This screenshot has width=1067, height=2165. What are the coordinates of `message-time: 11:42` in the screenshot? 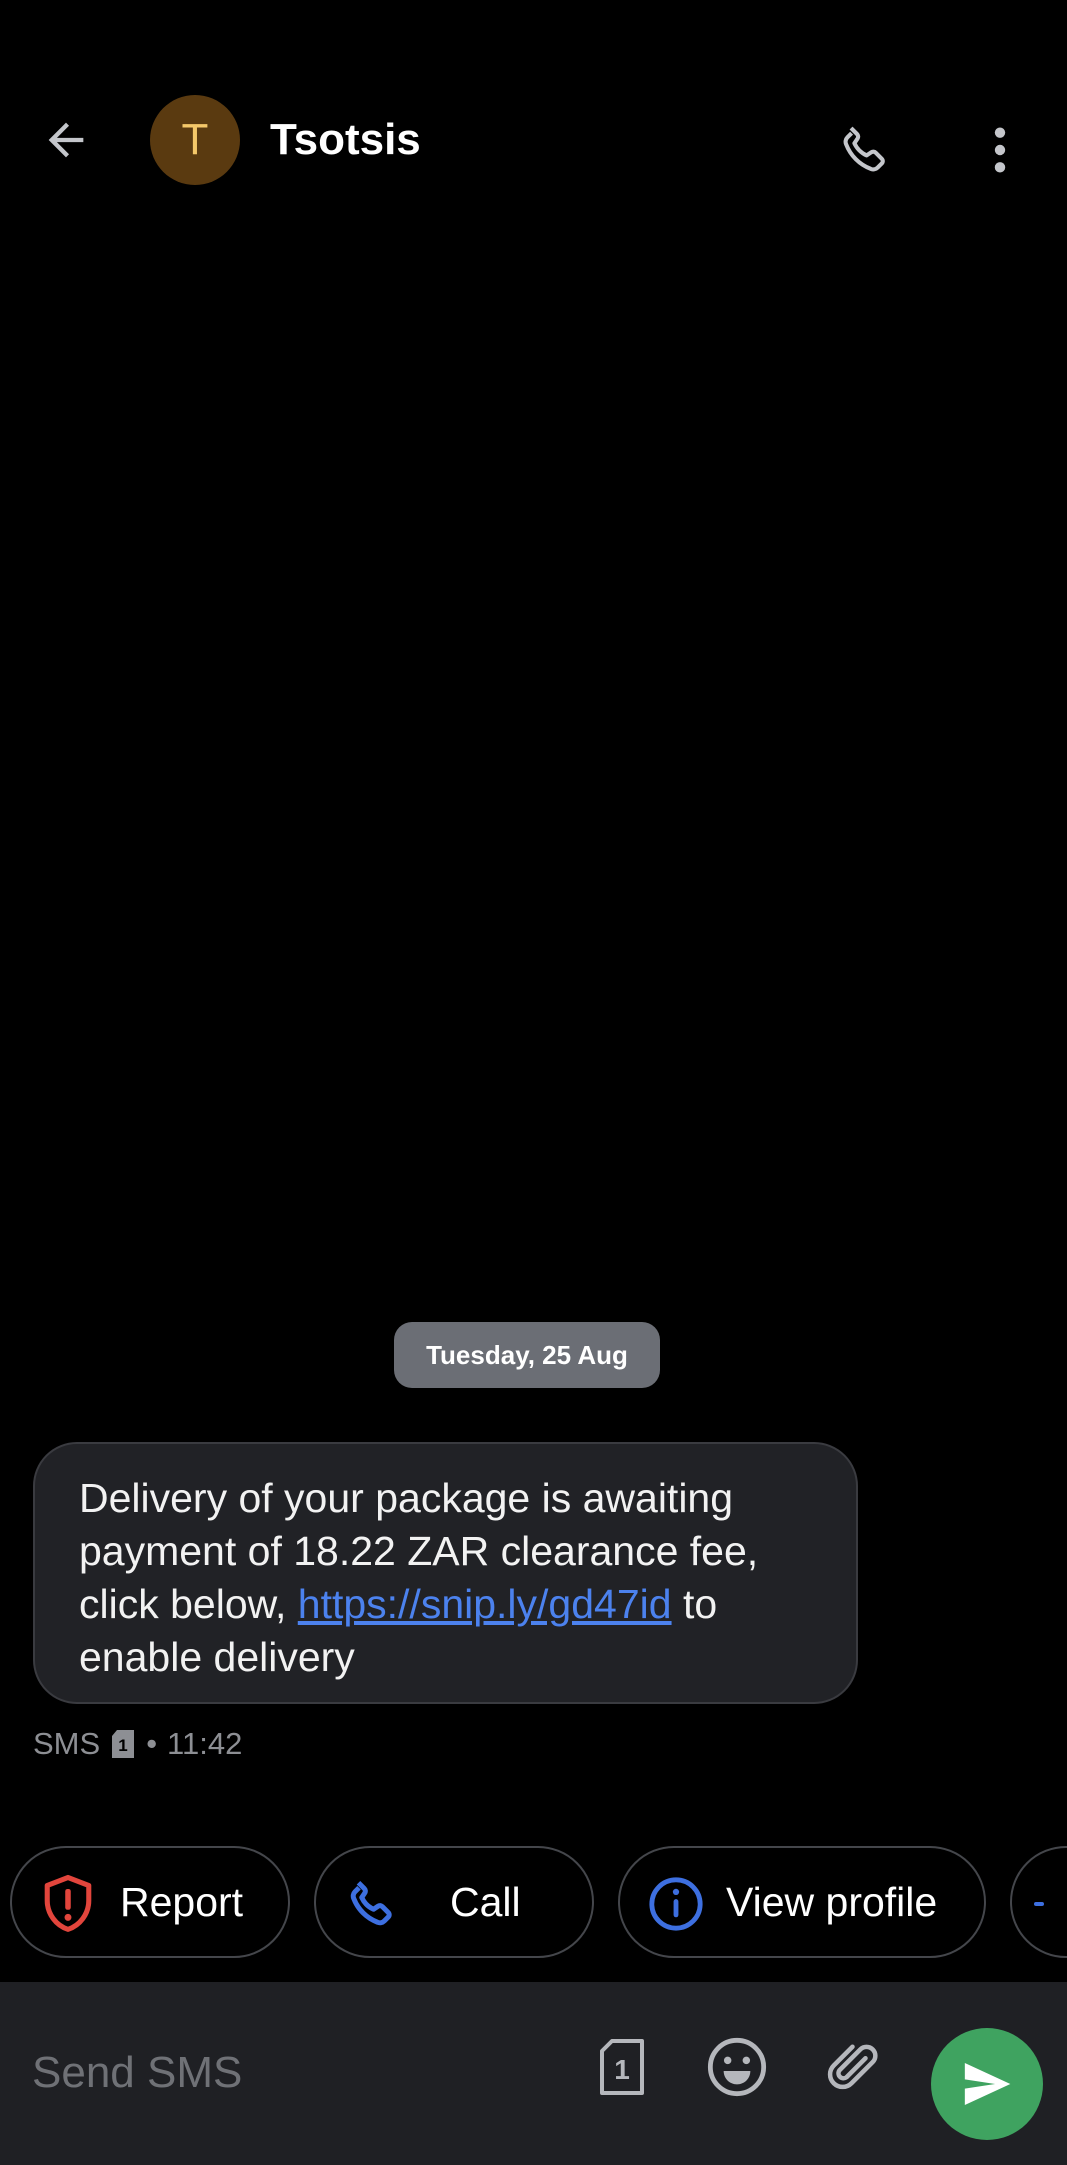 It's located at (205, 1743).